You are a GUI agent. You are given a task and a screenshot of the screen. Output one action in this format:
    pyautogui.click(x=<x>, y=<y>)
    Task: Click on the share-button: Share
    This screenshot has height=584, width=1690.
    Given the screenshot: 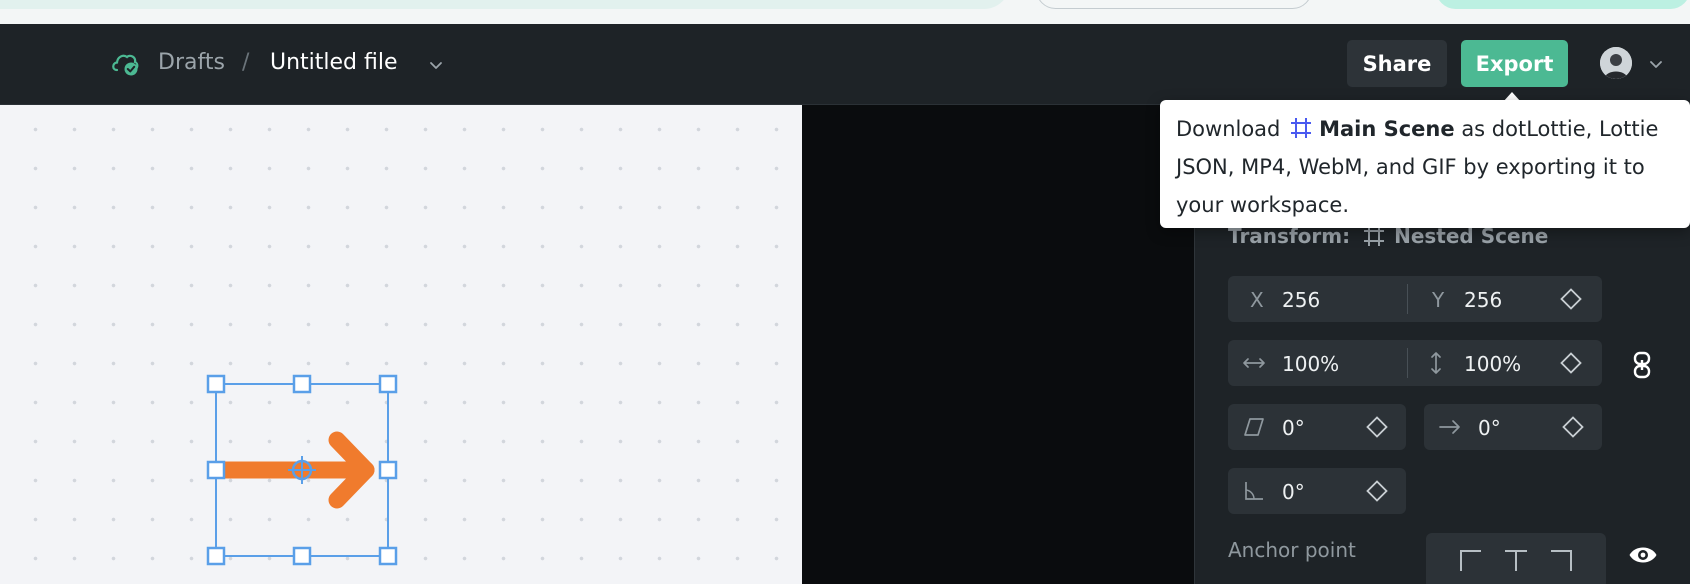 What is the action you would take?
    pyautogui.click(x=1397, y=63)
    